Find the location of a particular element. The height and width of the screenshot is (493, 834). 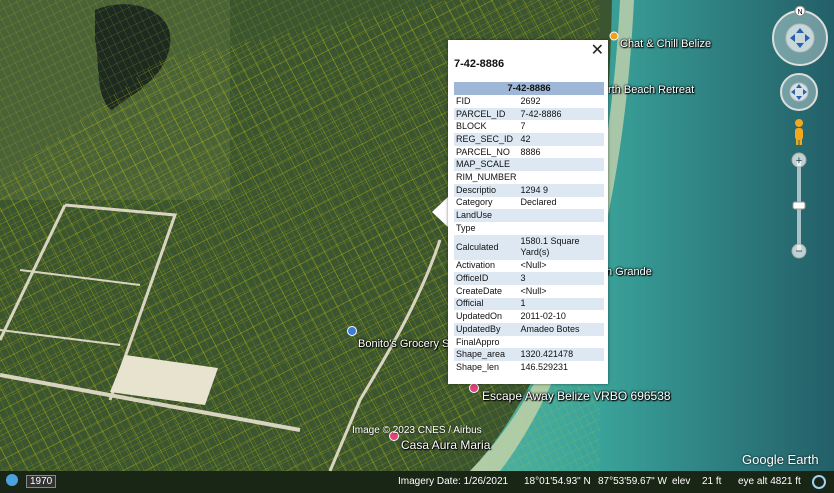

attribute-row: FinalAppro is located at coordinates (529, 342).